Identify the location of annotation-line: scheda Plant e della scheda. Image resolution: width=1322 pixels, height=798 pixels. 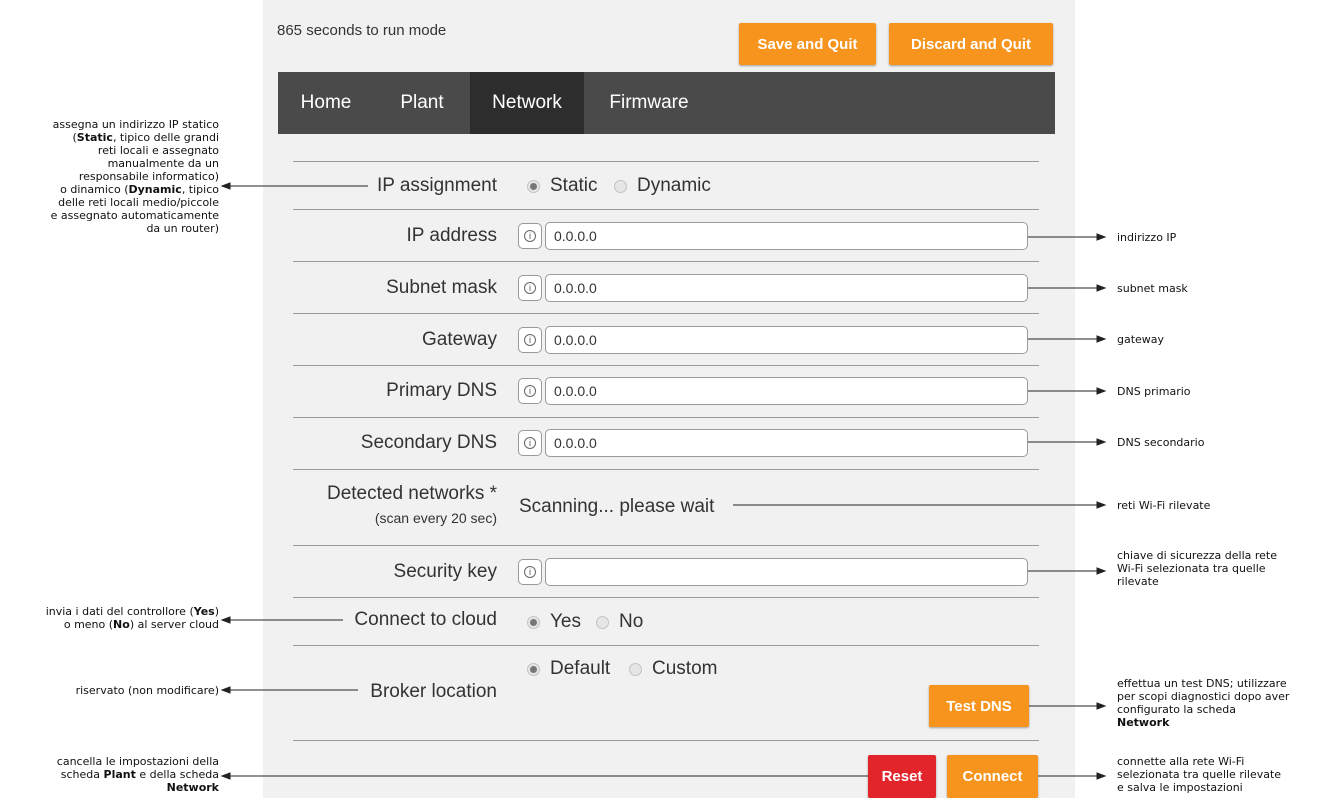
(138, 774).